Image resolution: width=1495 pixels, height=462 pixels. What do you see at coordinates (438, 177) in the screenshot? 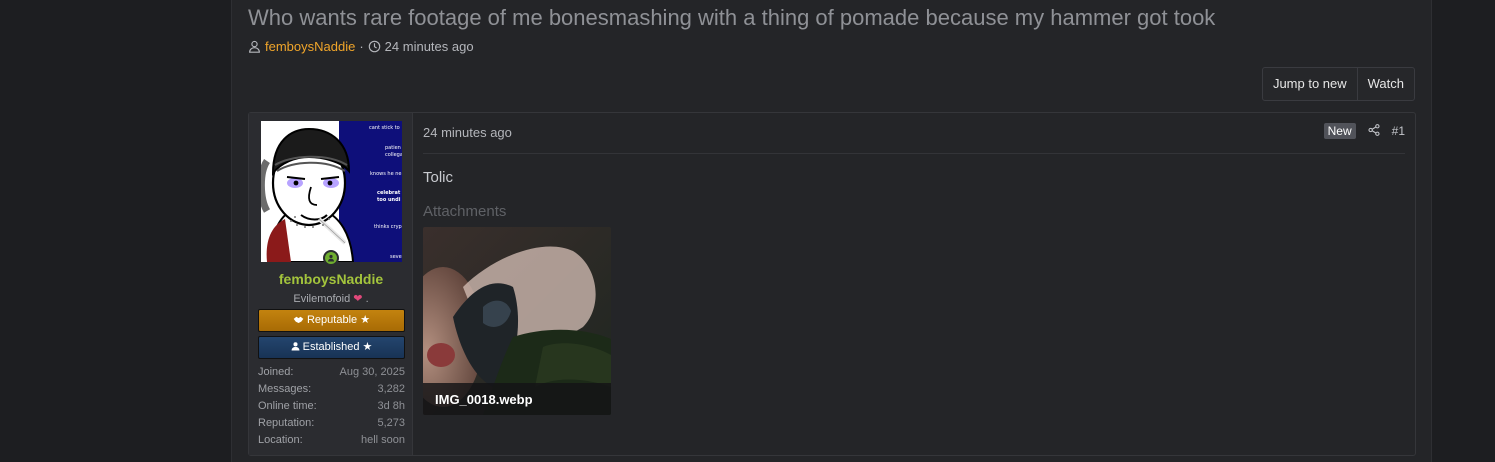
I see `post-body: Tolic` at bounding box center [438, 177].